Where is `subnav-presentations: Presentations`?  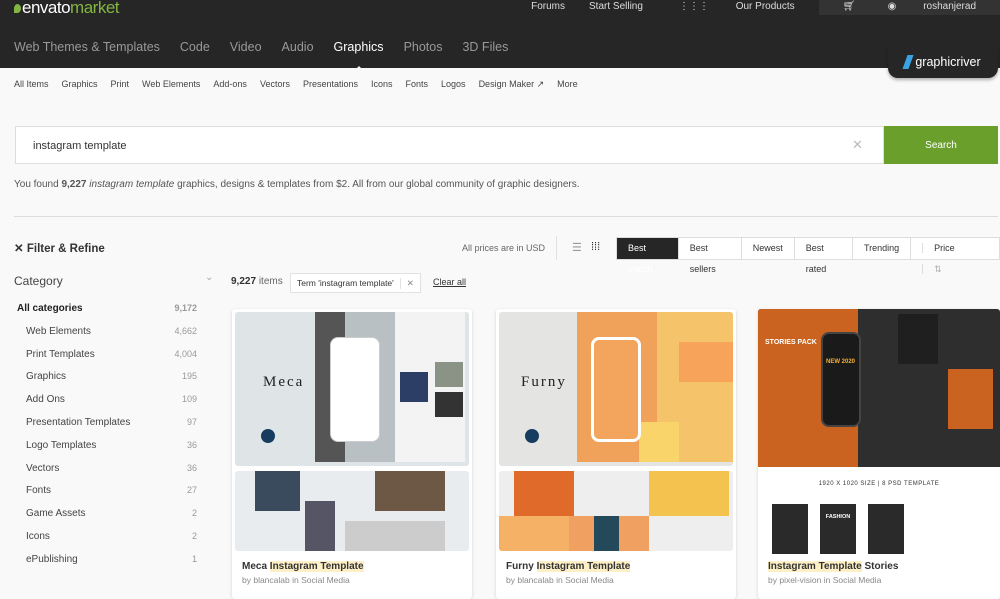 subnav-presentations: Presentations is located at coordinates (330, 84).